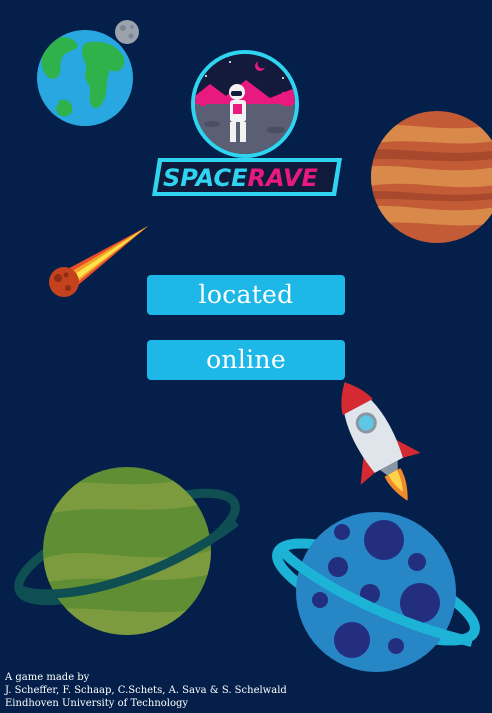 The width and height of the screenshot is (492, 713). I want to click on logo-title-space: SPACE, so click(205, 178).